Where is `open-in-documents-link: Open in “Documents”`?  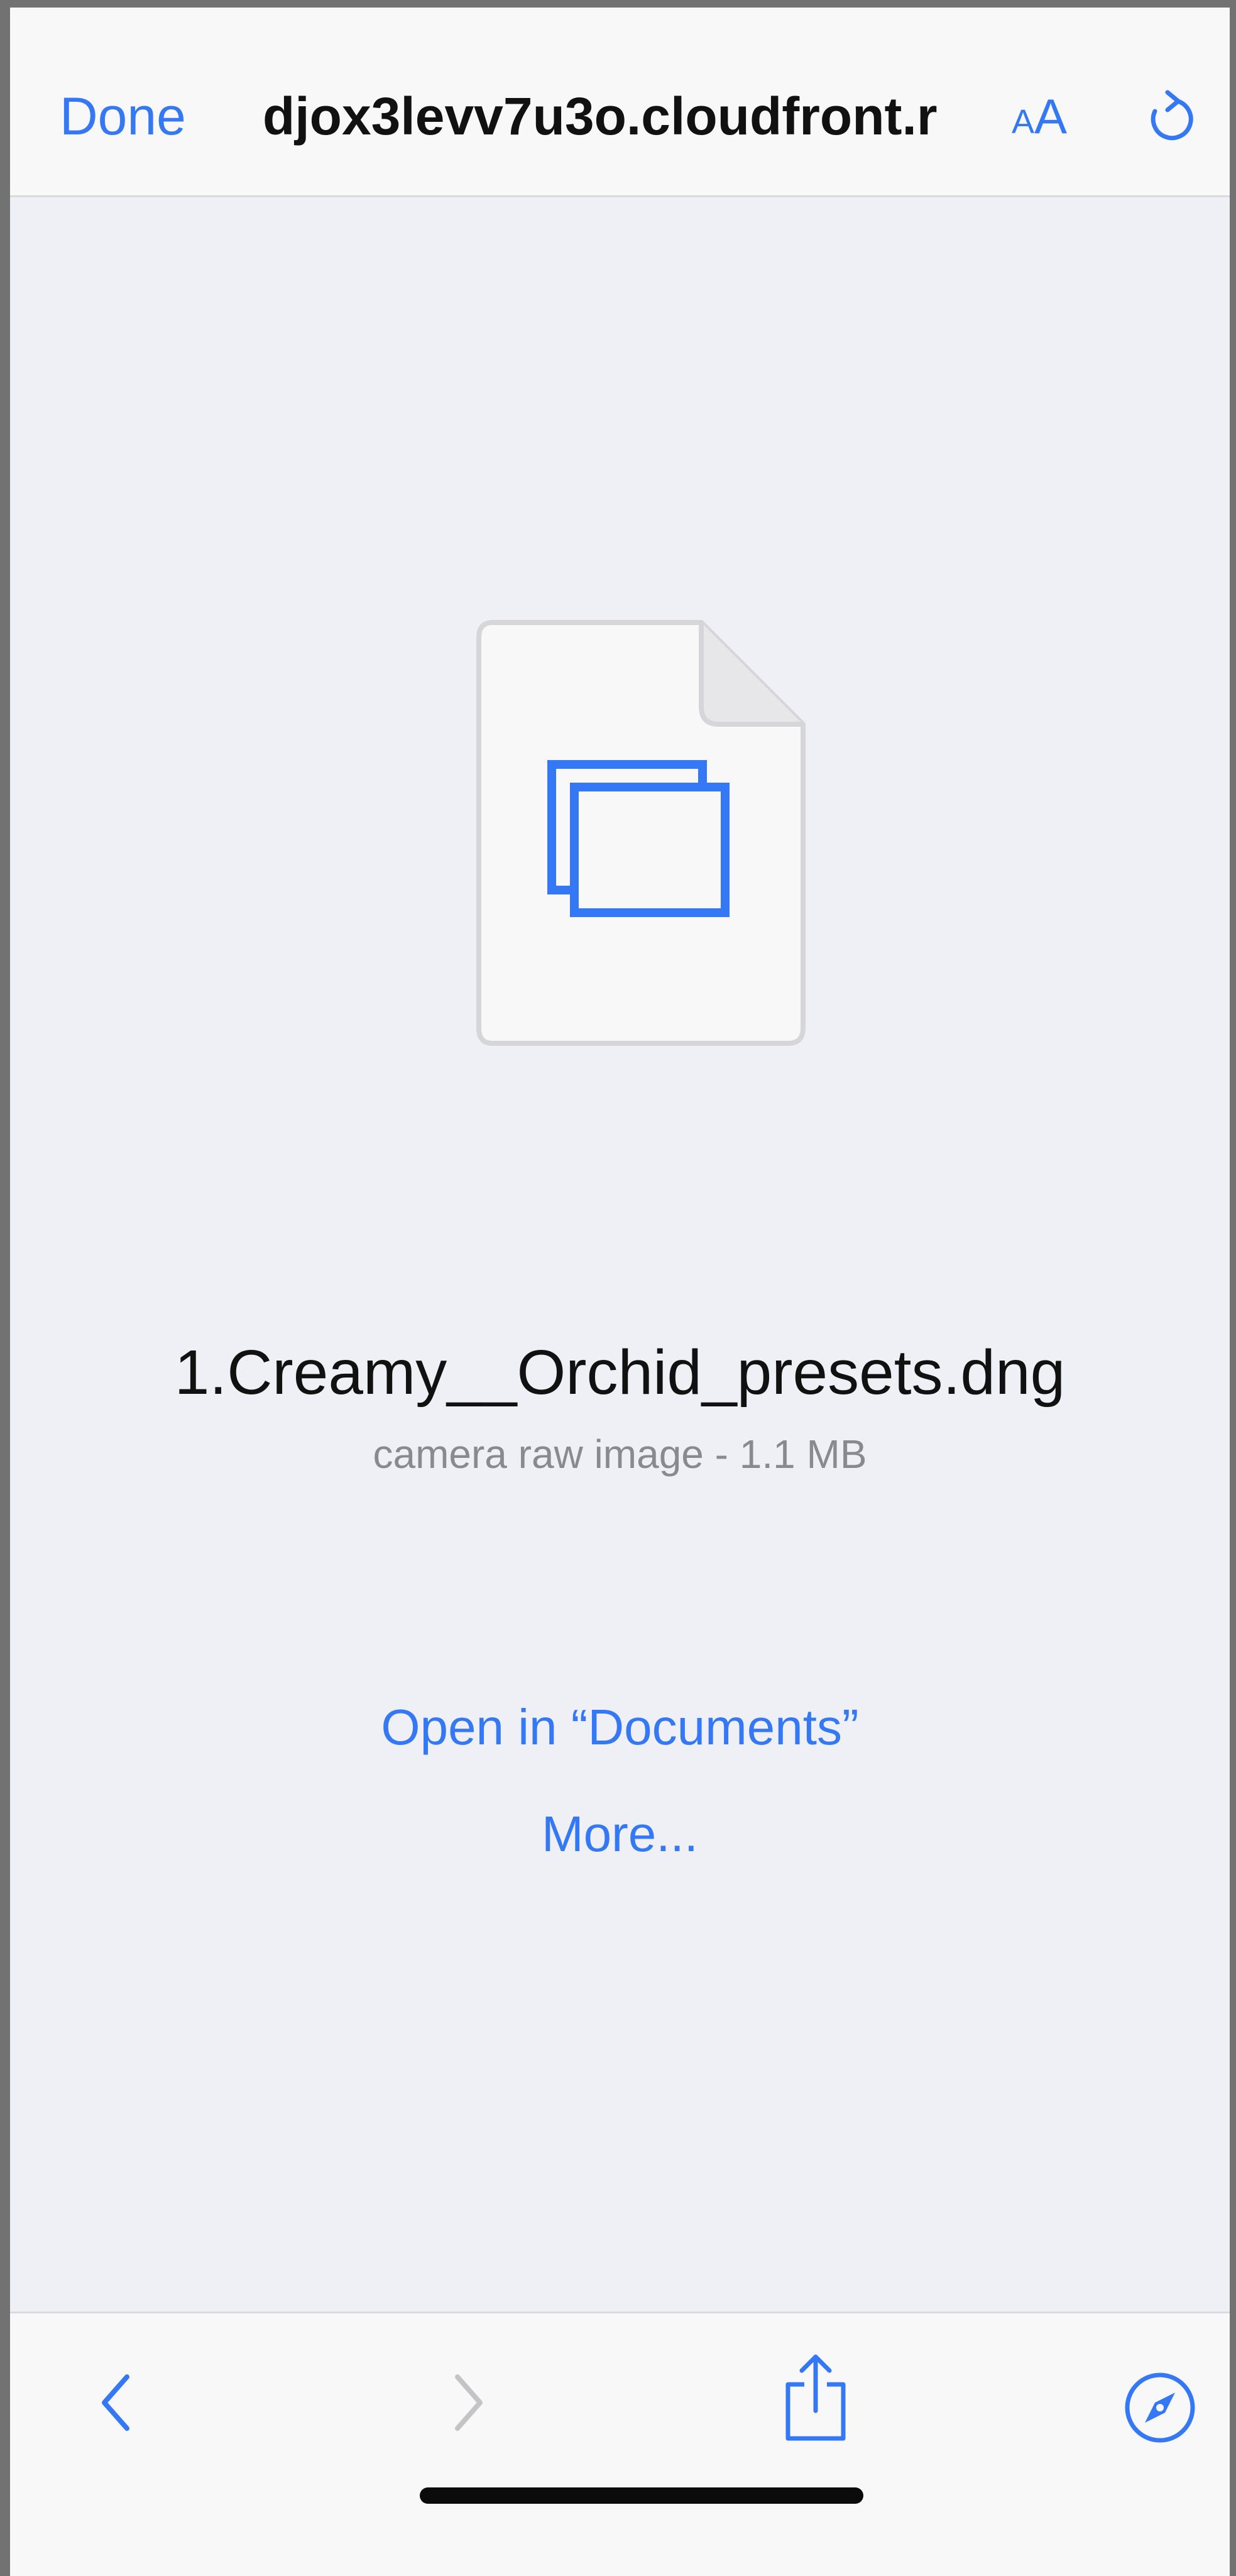 open-in-documents-link: Open in “Documents” is located at coordinates (620, 1727).